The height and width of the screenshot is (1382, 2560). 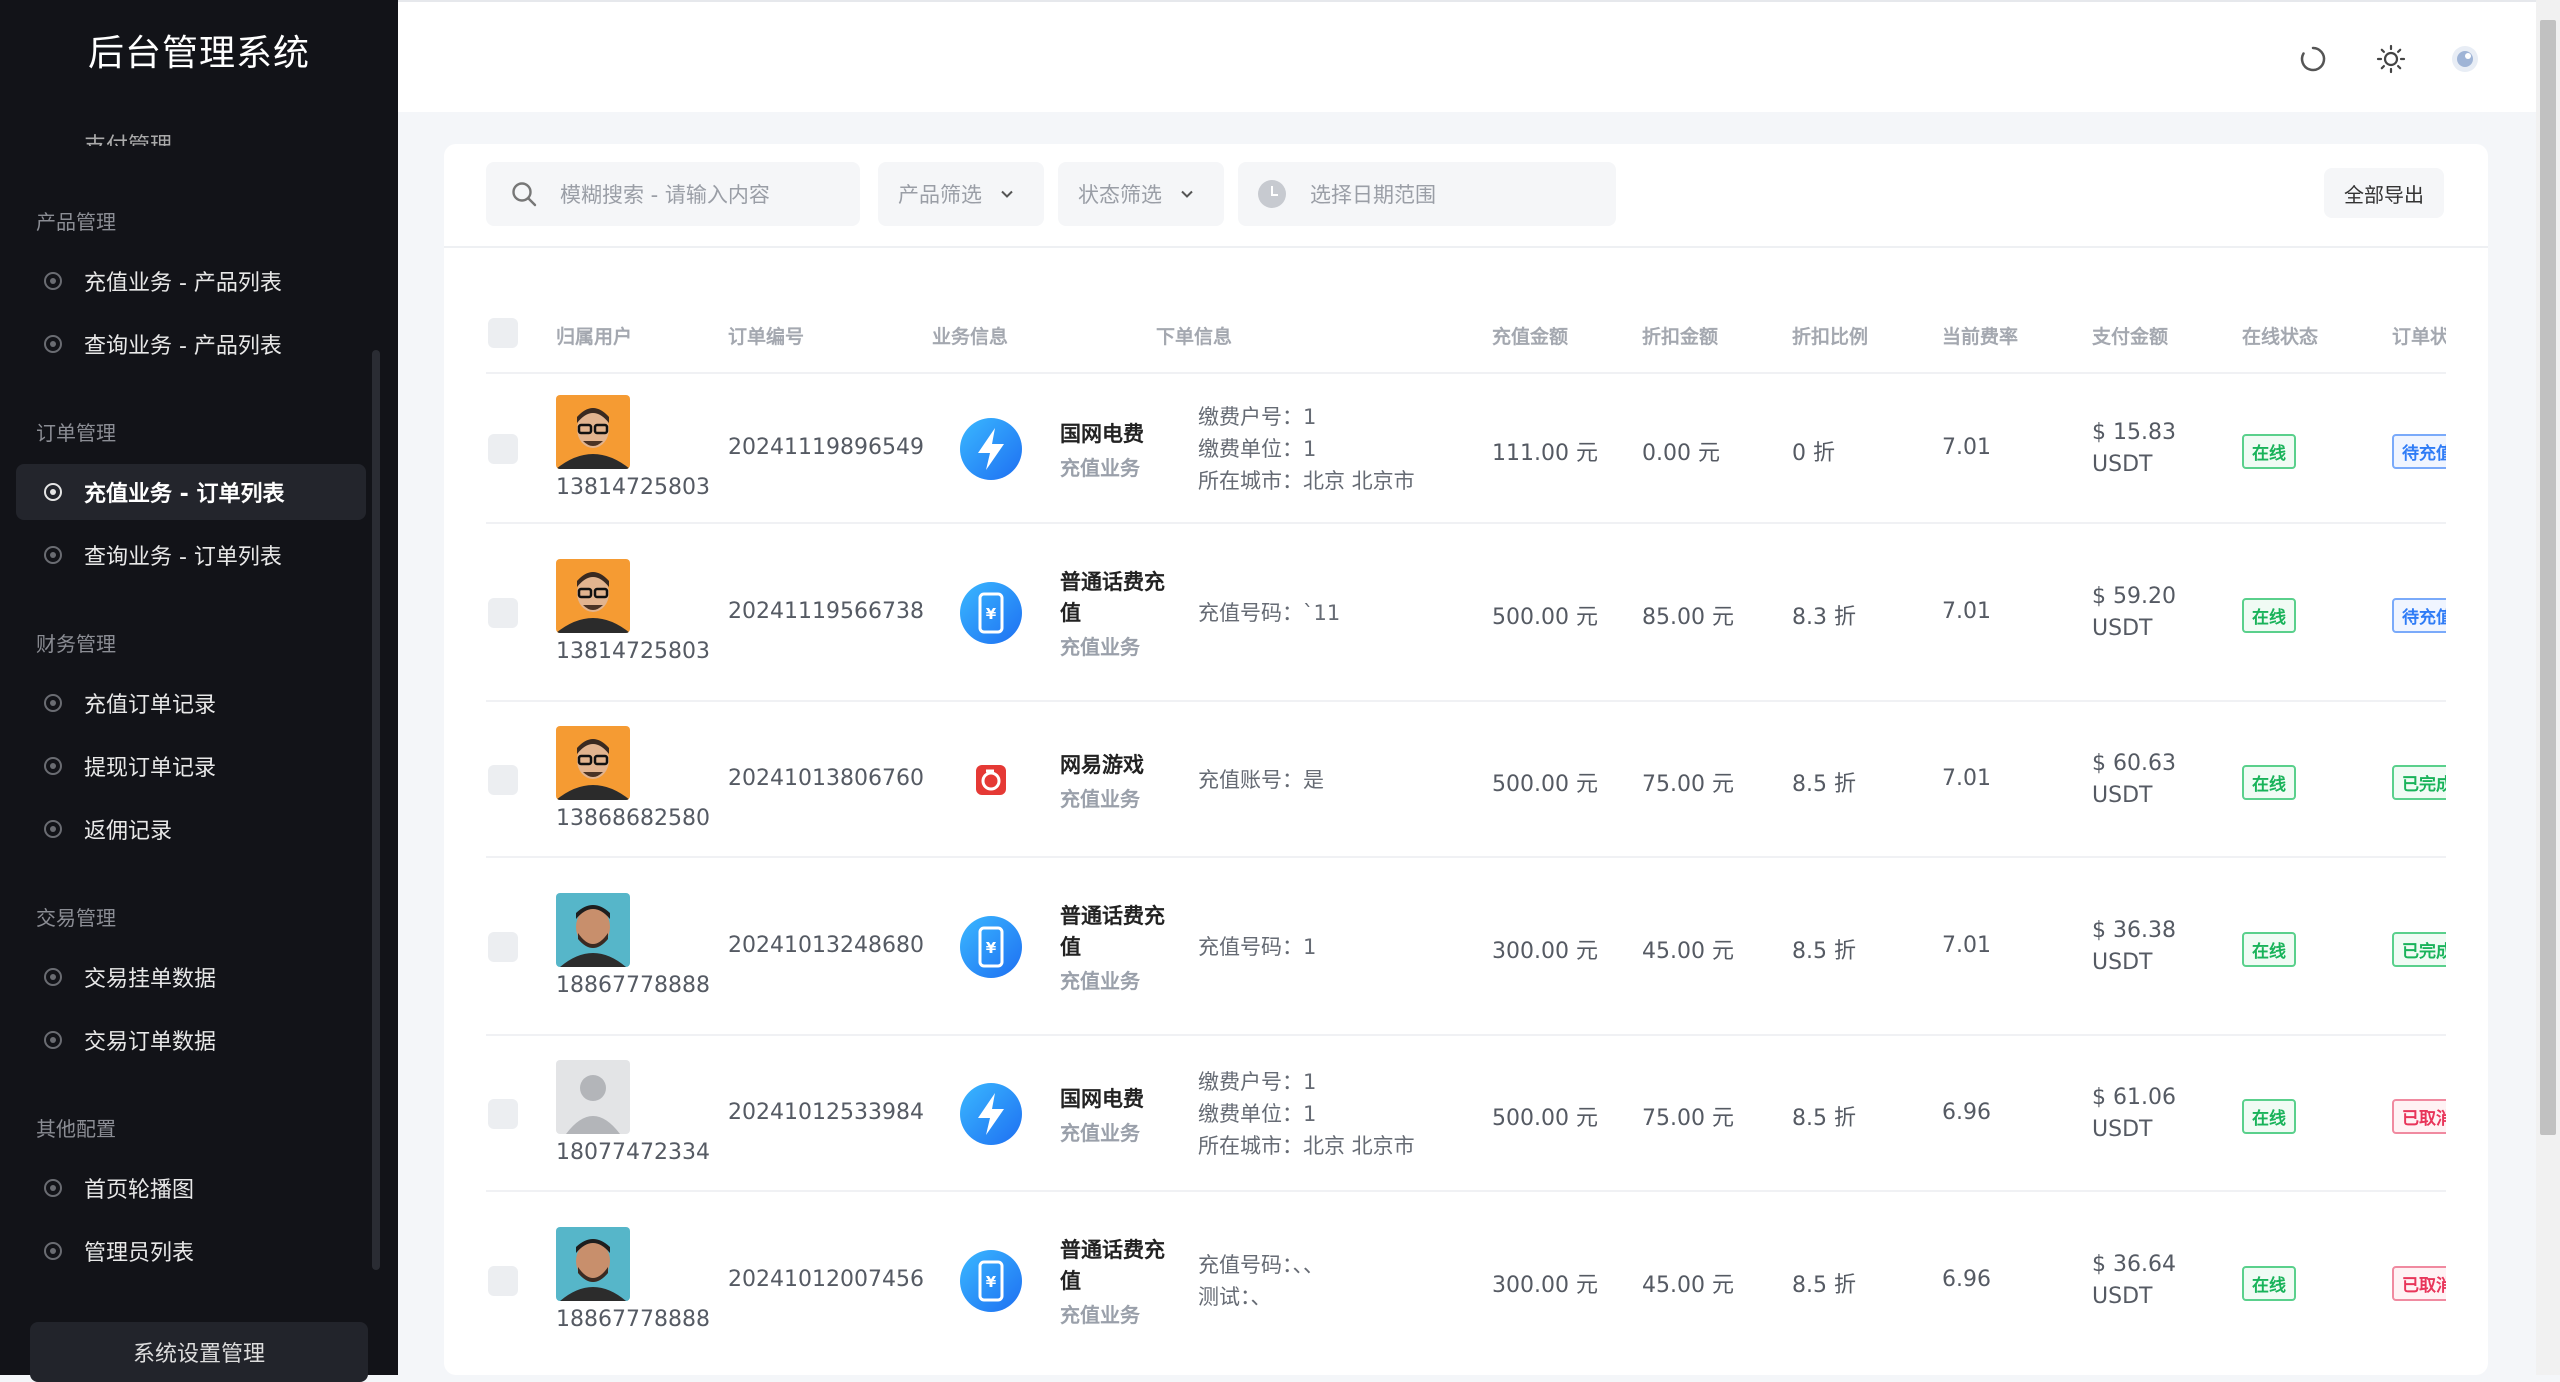 What do you see at coordinates (1102, 1098) in the screenshot?
I see `business-name: 国网电费` at bounding box center [1102, 1098].